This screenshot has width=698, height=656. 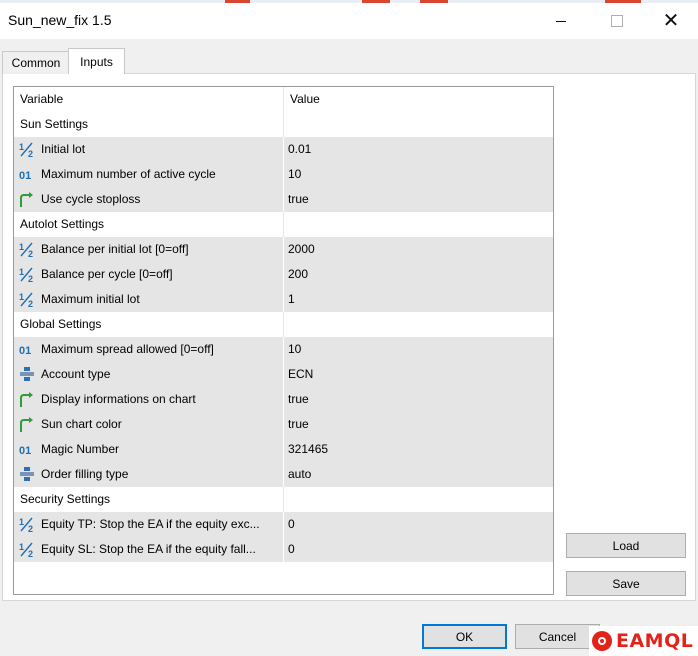 What do you see at coordinates (107, 274) in the screenshot?
I see `param-name: Balance per cycle [0=off]` at bounding box center [107, 274].